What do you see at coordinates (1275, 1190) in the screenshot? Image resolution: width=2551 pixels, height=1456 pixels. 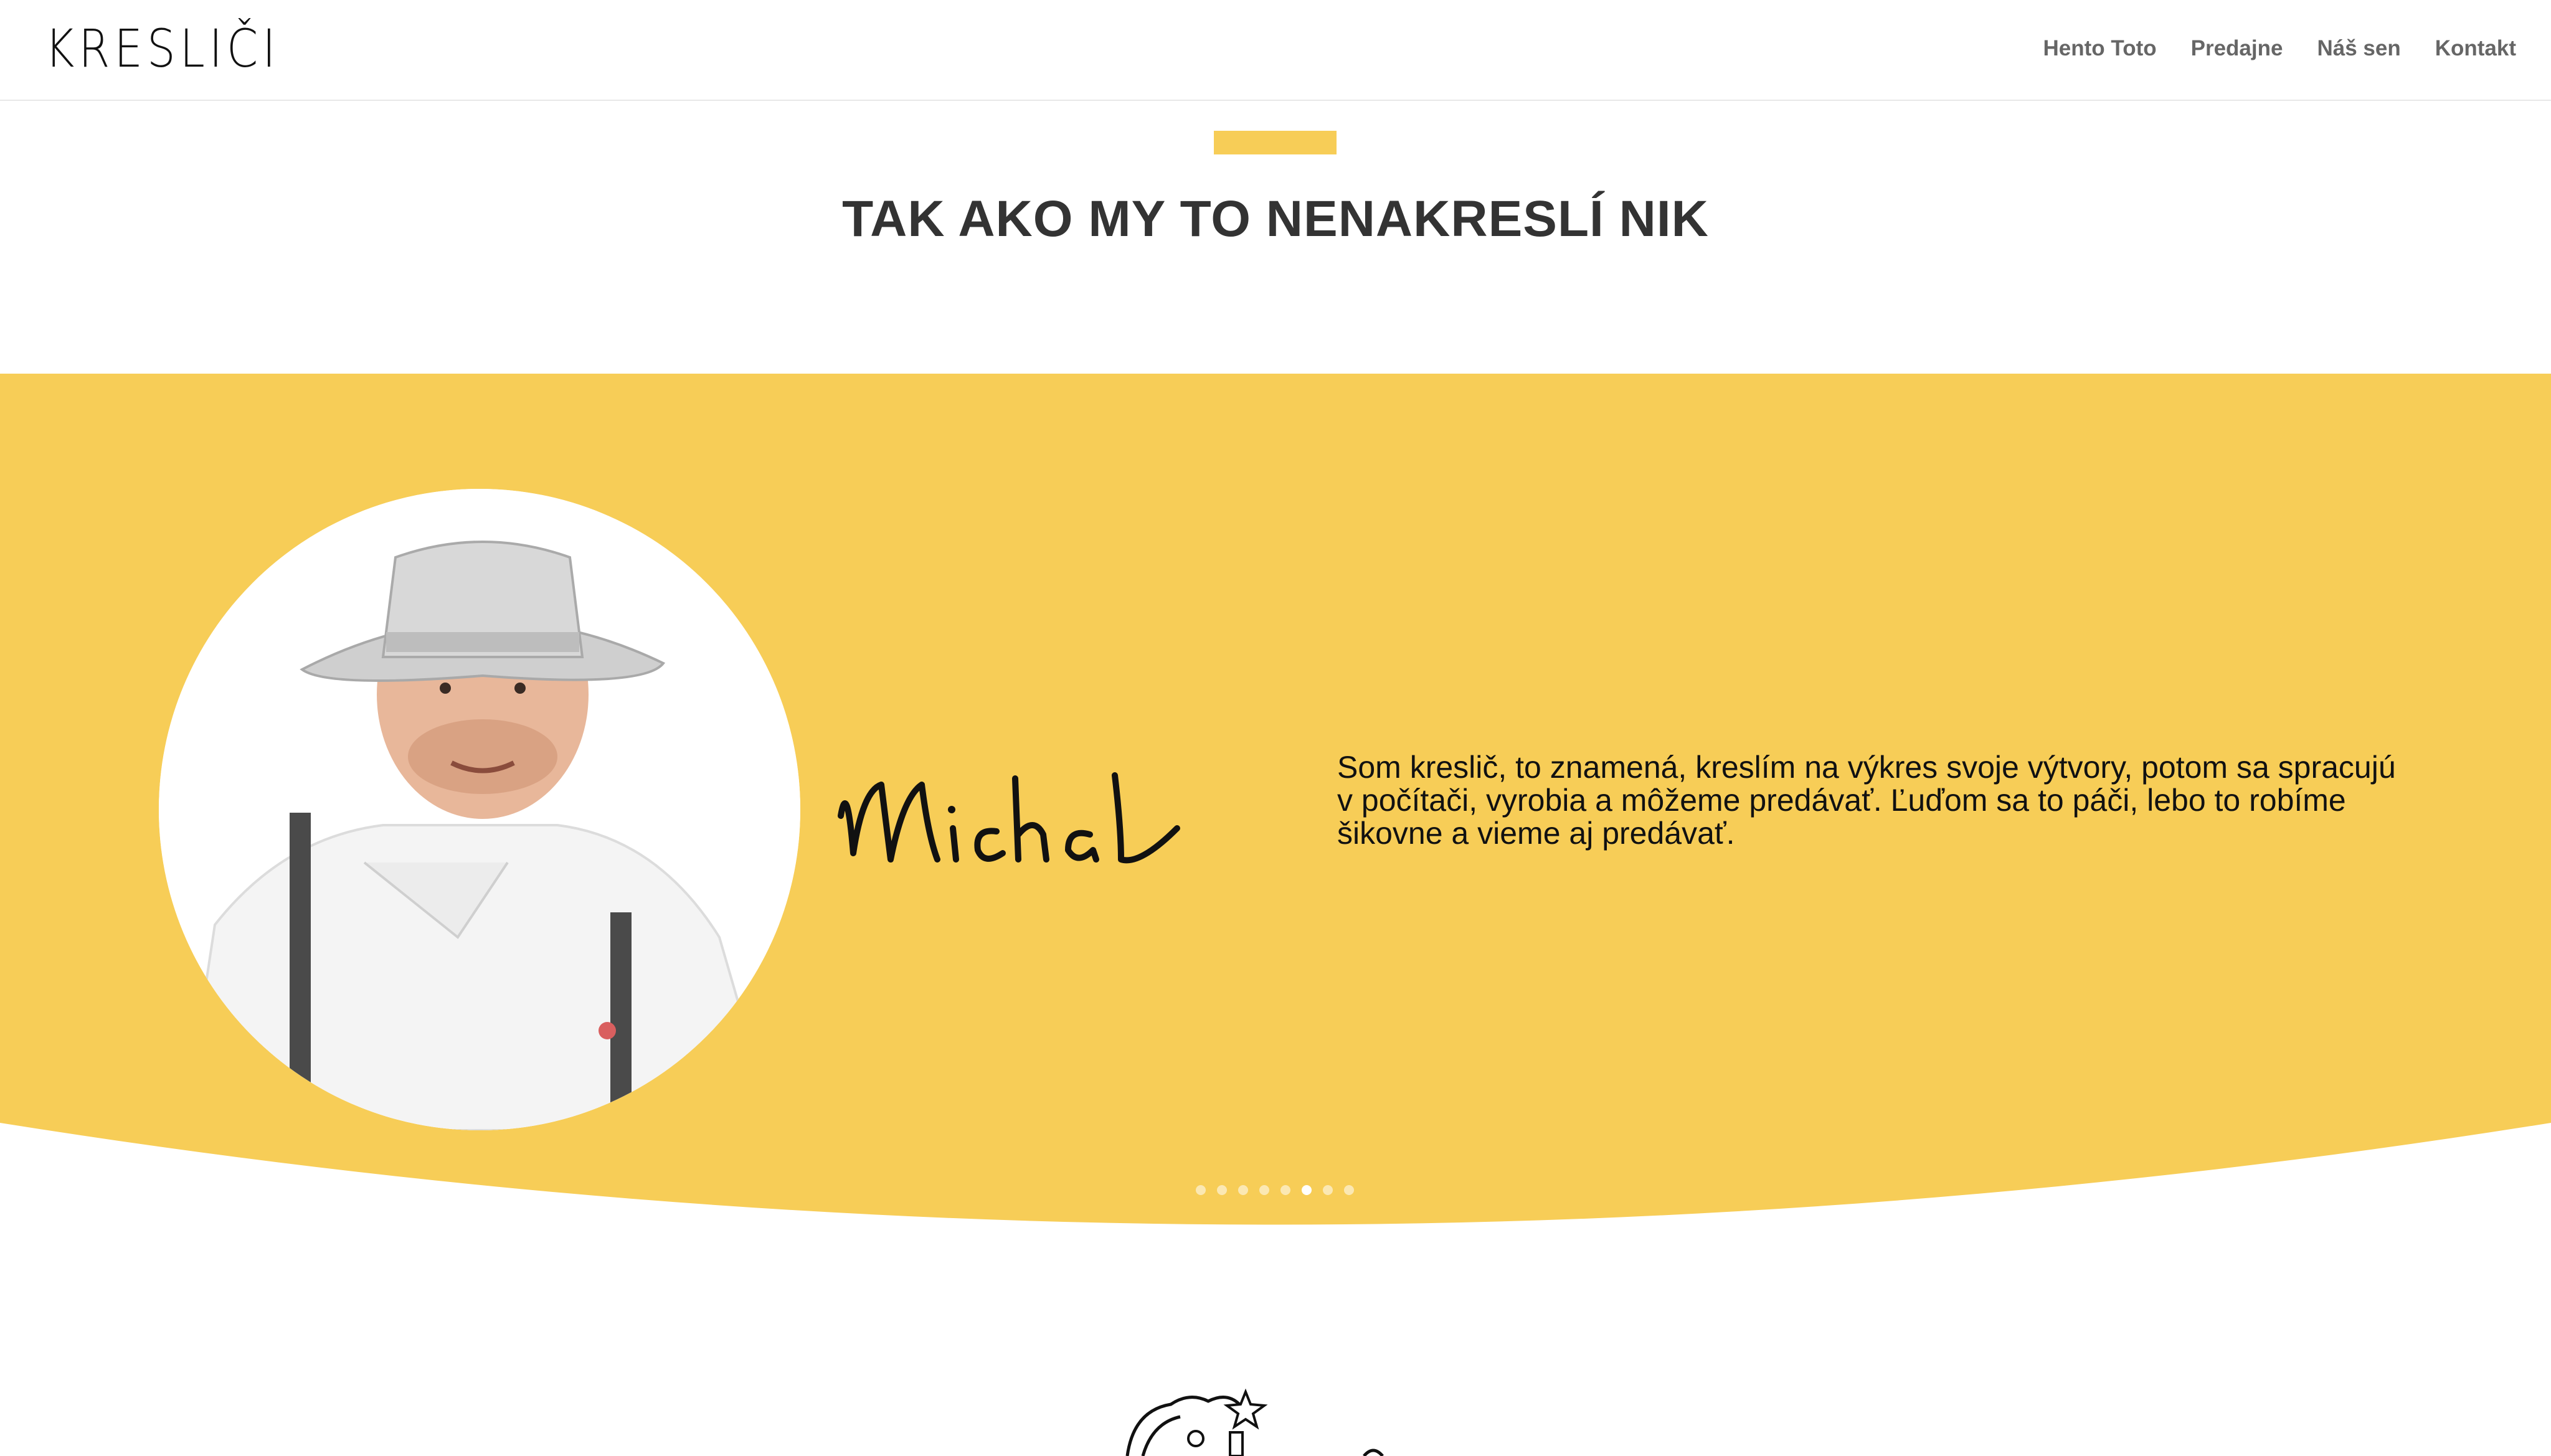 I see `slider-pagination` at bounding box center [1275, 1190].